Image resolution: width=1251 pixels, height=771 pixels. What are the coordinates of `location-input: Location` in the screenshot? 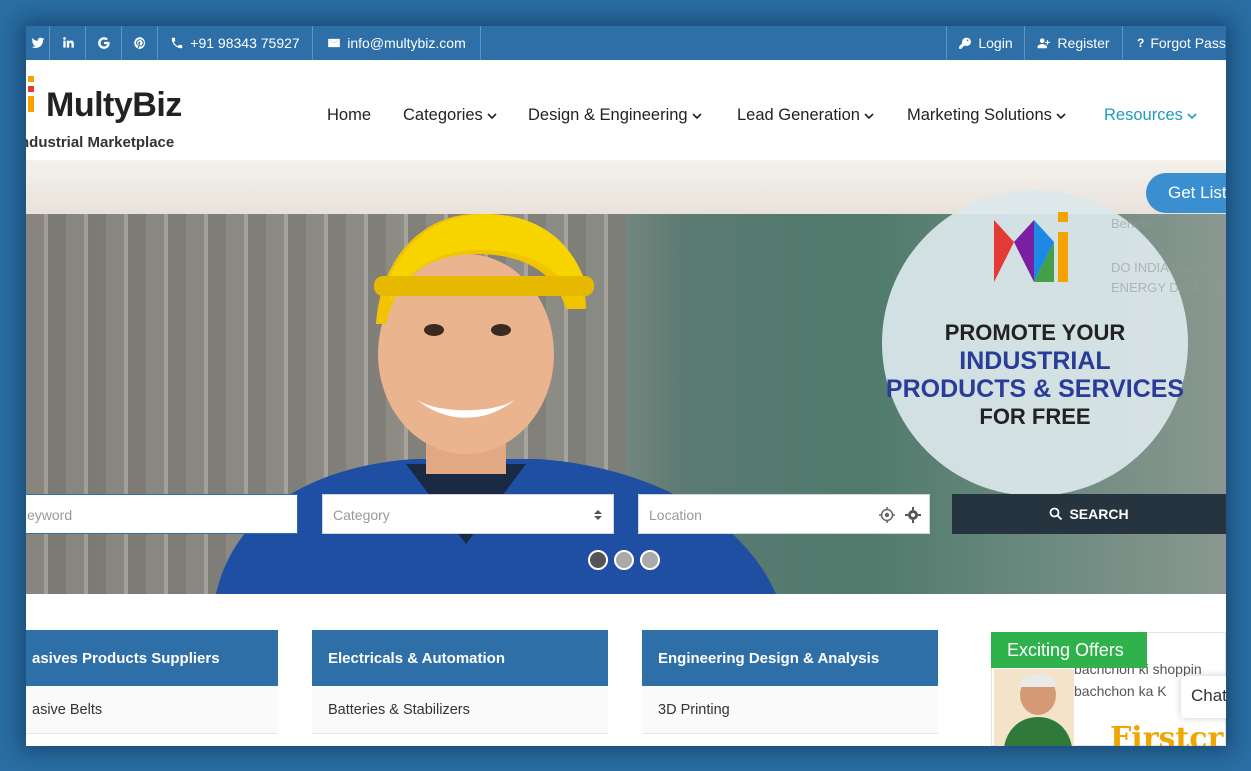 It's located at (784, 514).